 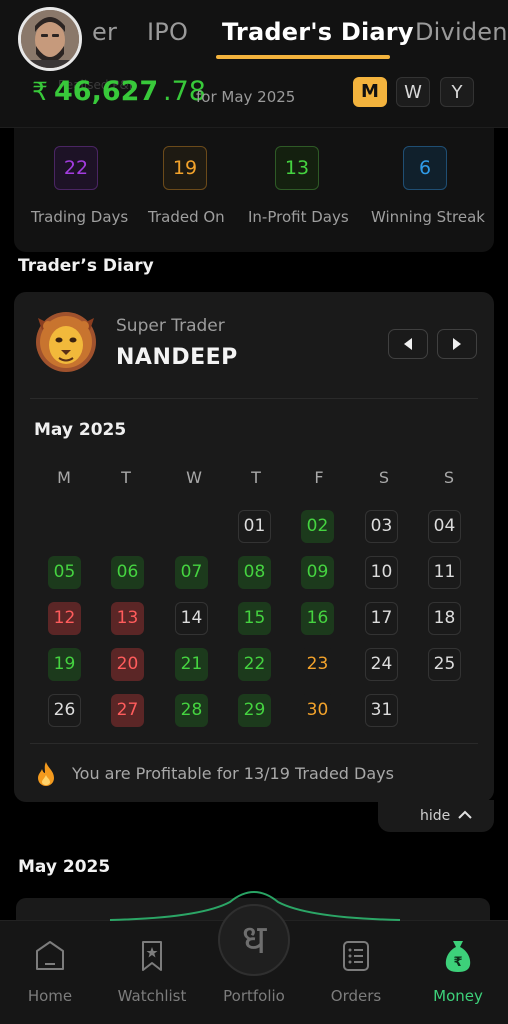 I want to click on calendar-day-03: 03, so click(x=381, y=526).